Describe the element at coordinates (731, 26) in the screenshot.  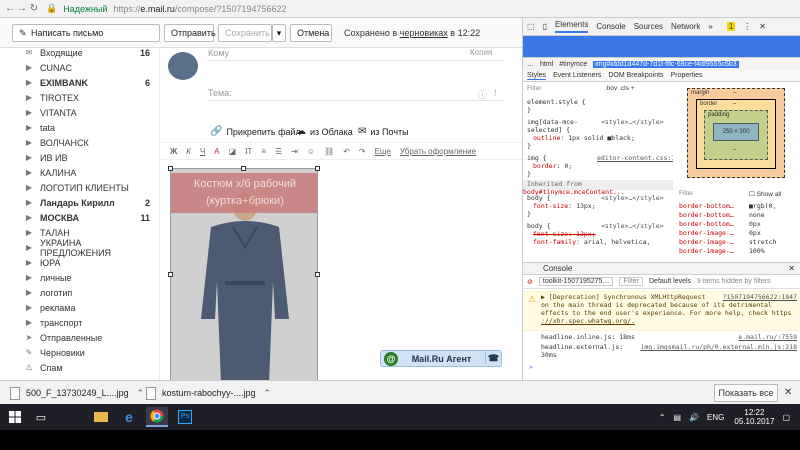
I see `warning-badge: 1` at that location.